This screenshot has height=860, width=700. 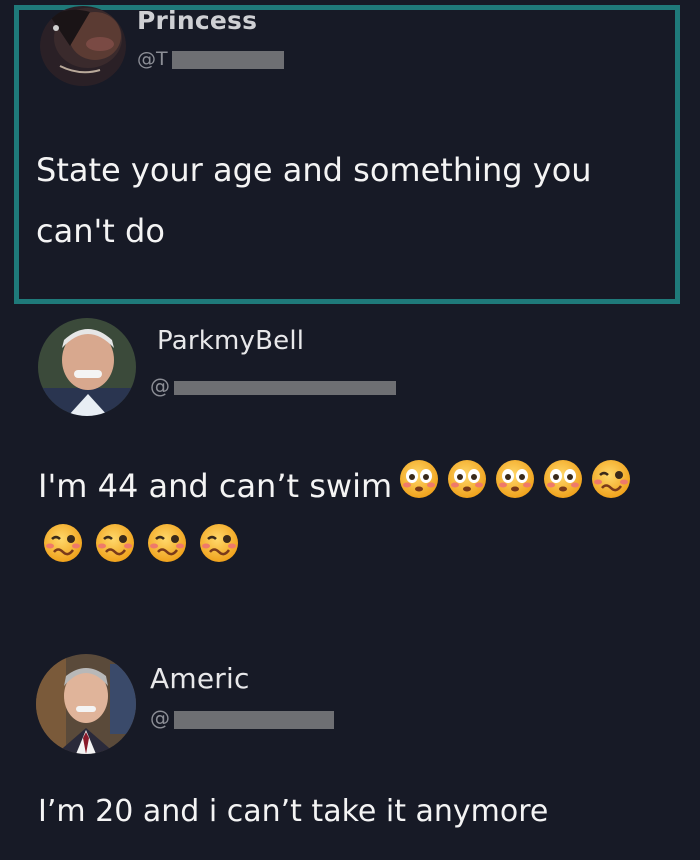 I want to click on display-name: Princess, so click(x=197, y=20).